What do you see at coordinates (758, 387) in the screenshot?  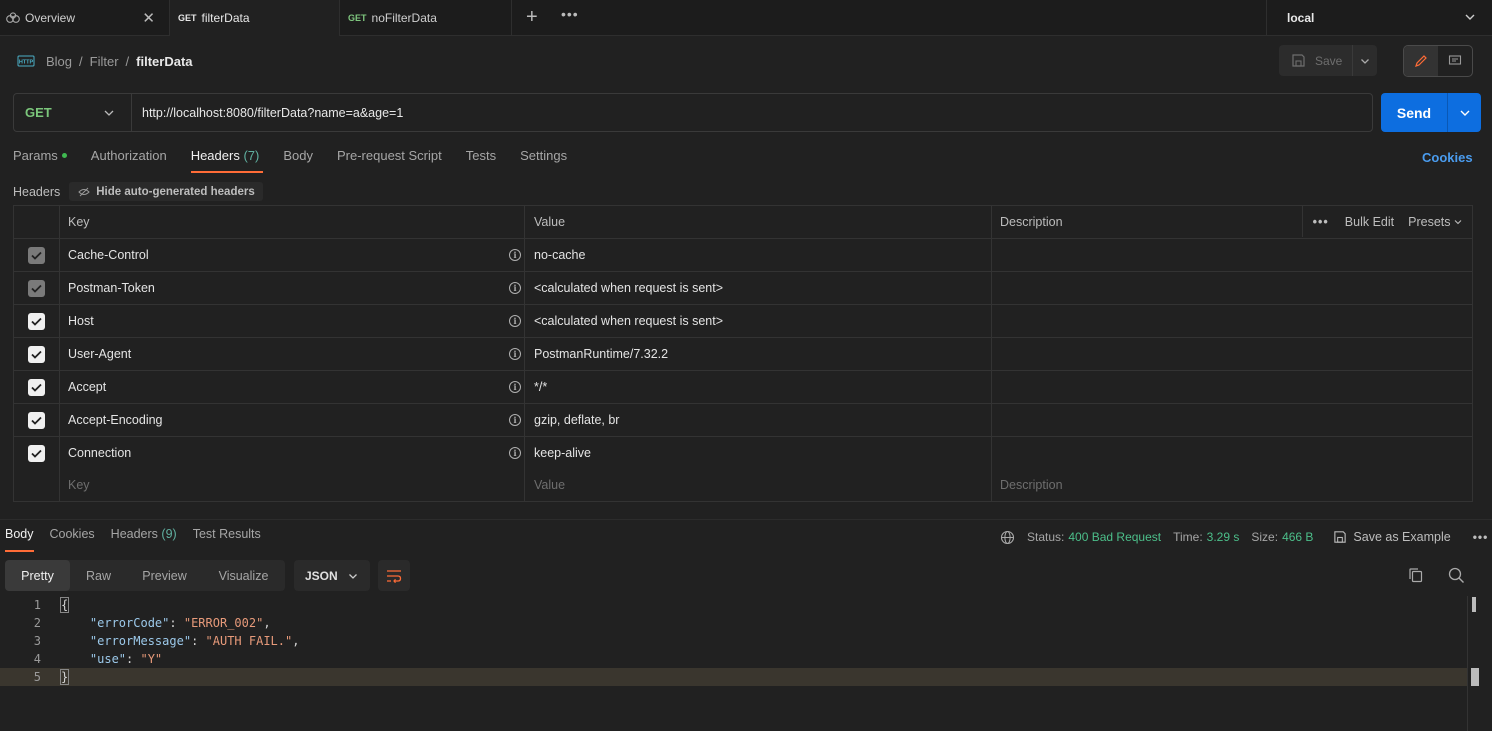 I see `value-cell: */*` at bounding box center [758, 387].